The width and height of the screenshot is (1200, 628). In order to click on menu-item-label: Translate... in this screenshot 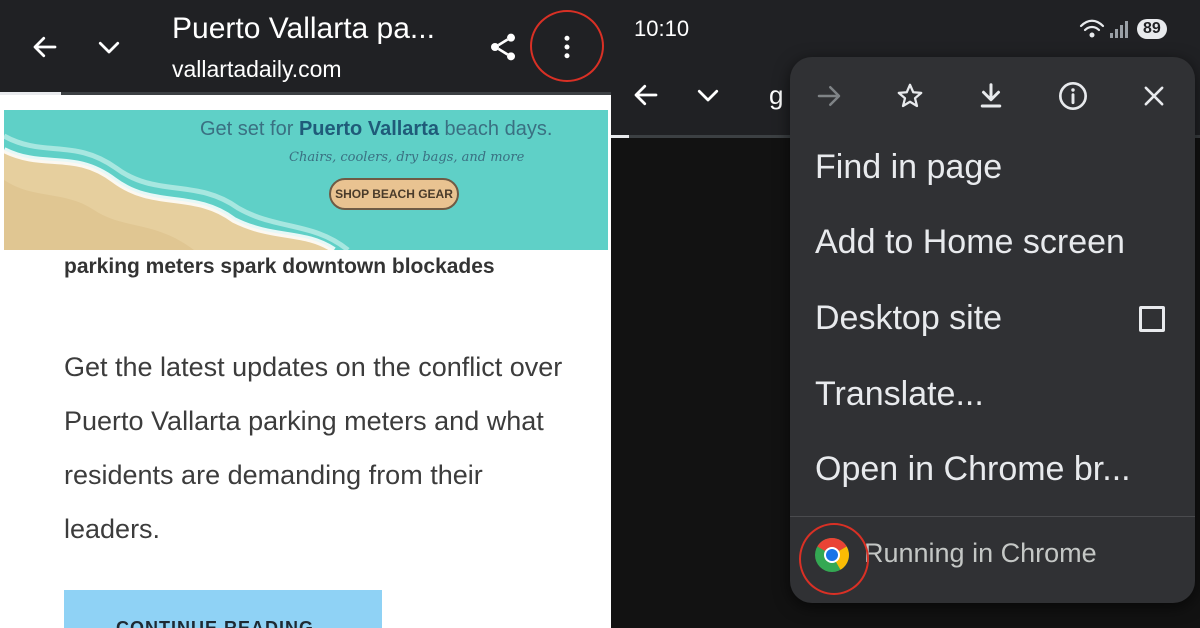, I will do `click(899, 394)`.